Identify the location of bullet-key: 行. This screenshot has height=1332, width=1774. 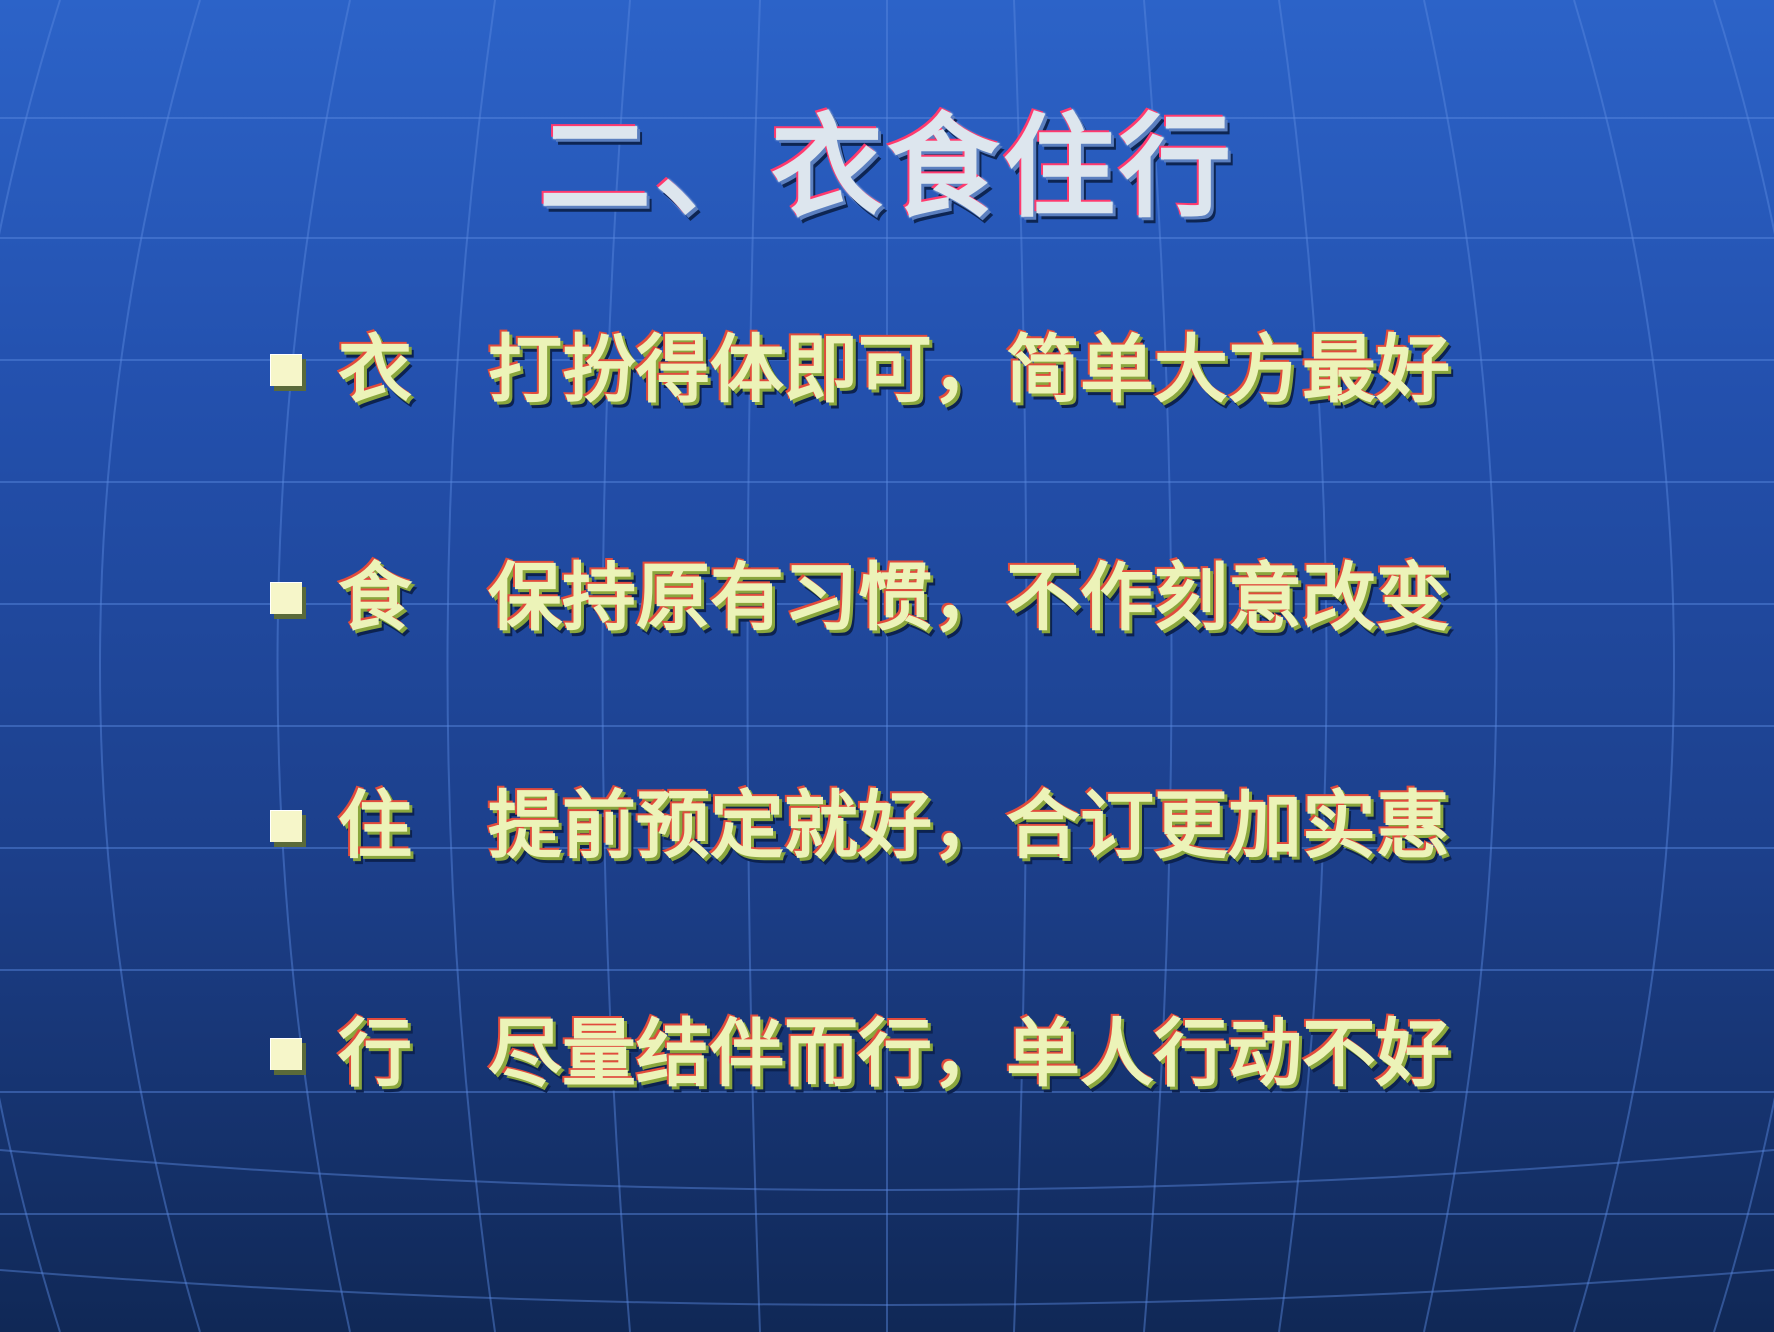
(375, 1054).